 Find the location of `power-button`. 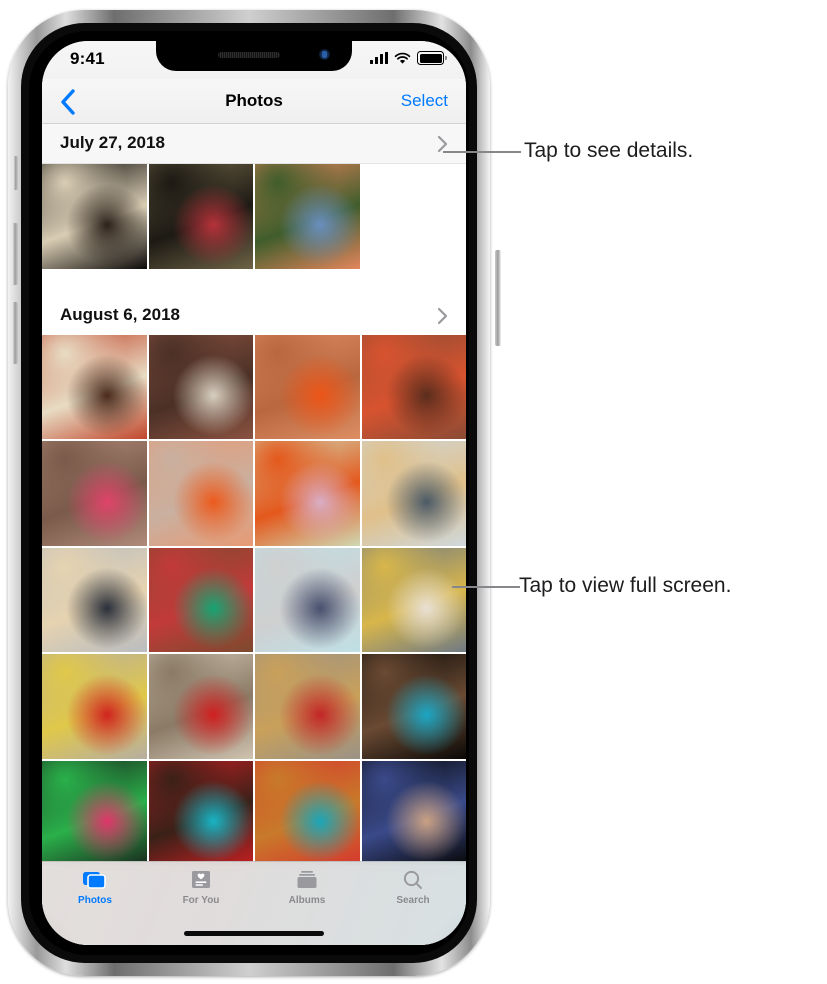

power-button is located at coordinates (498, 298).